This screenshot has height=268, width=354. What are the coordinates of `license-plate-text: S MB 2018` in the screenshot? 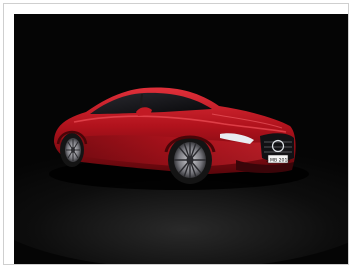 It's located at (278, 160).